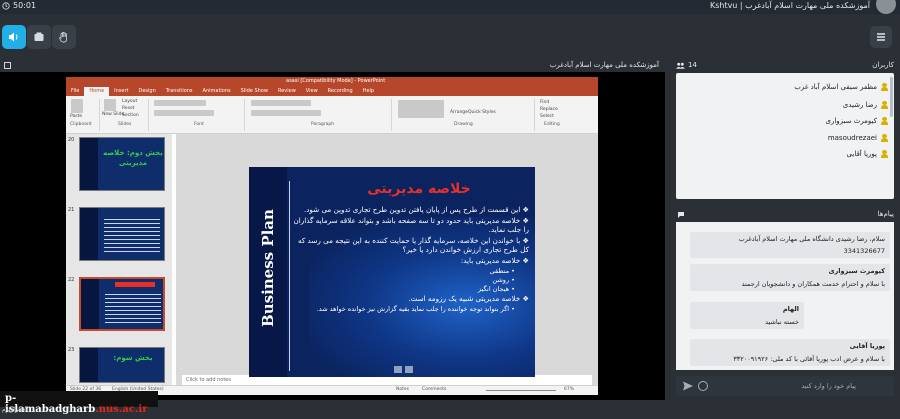  Describe the element at coordinates (14, 37) in the screenshot. I see `audio-button` at that location.